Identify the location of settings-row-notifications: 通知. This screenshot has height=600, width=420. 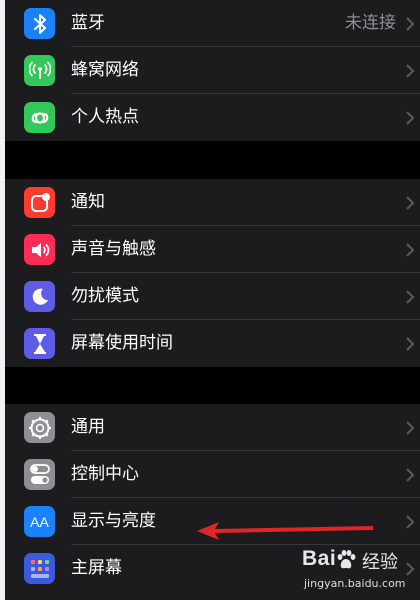
(212, 202).